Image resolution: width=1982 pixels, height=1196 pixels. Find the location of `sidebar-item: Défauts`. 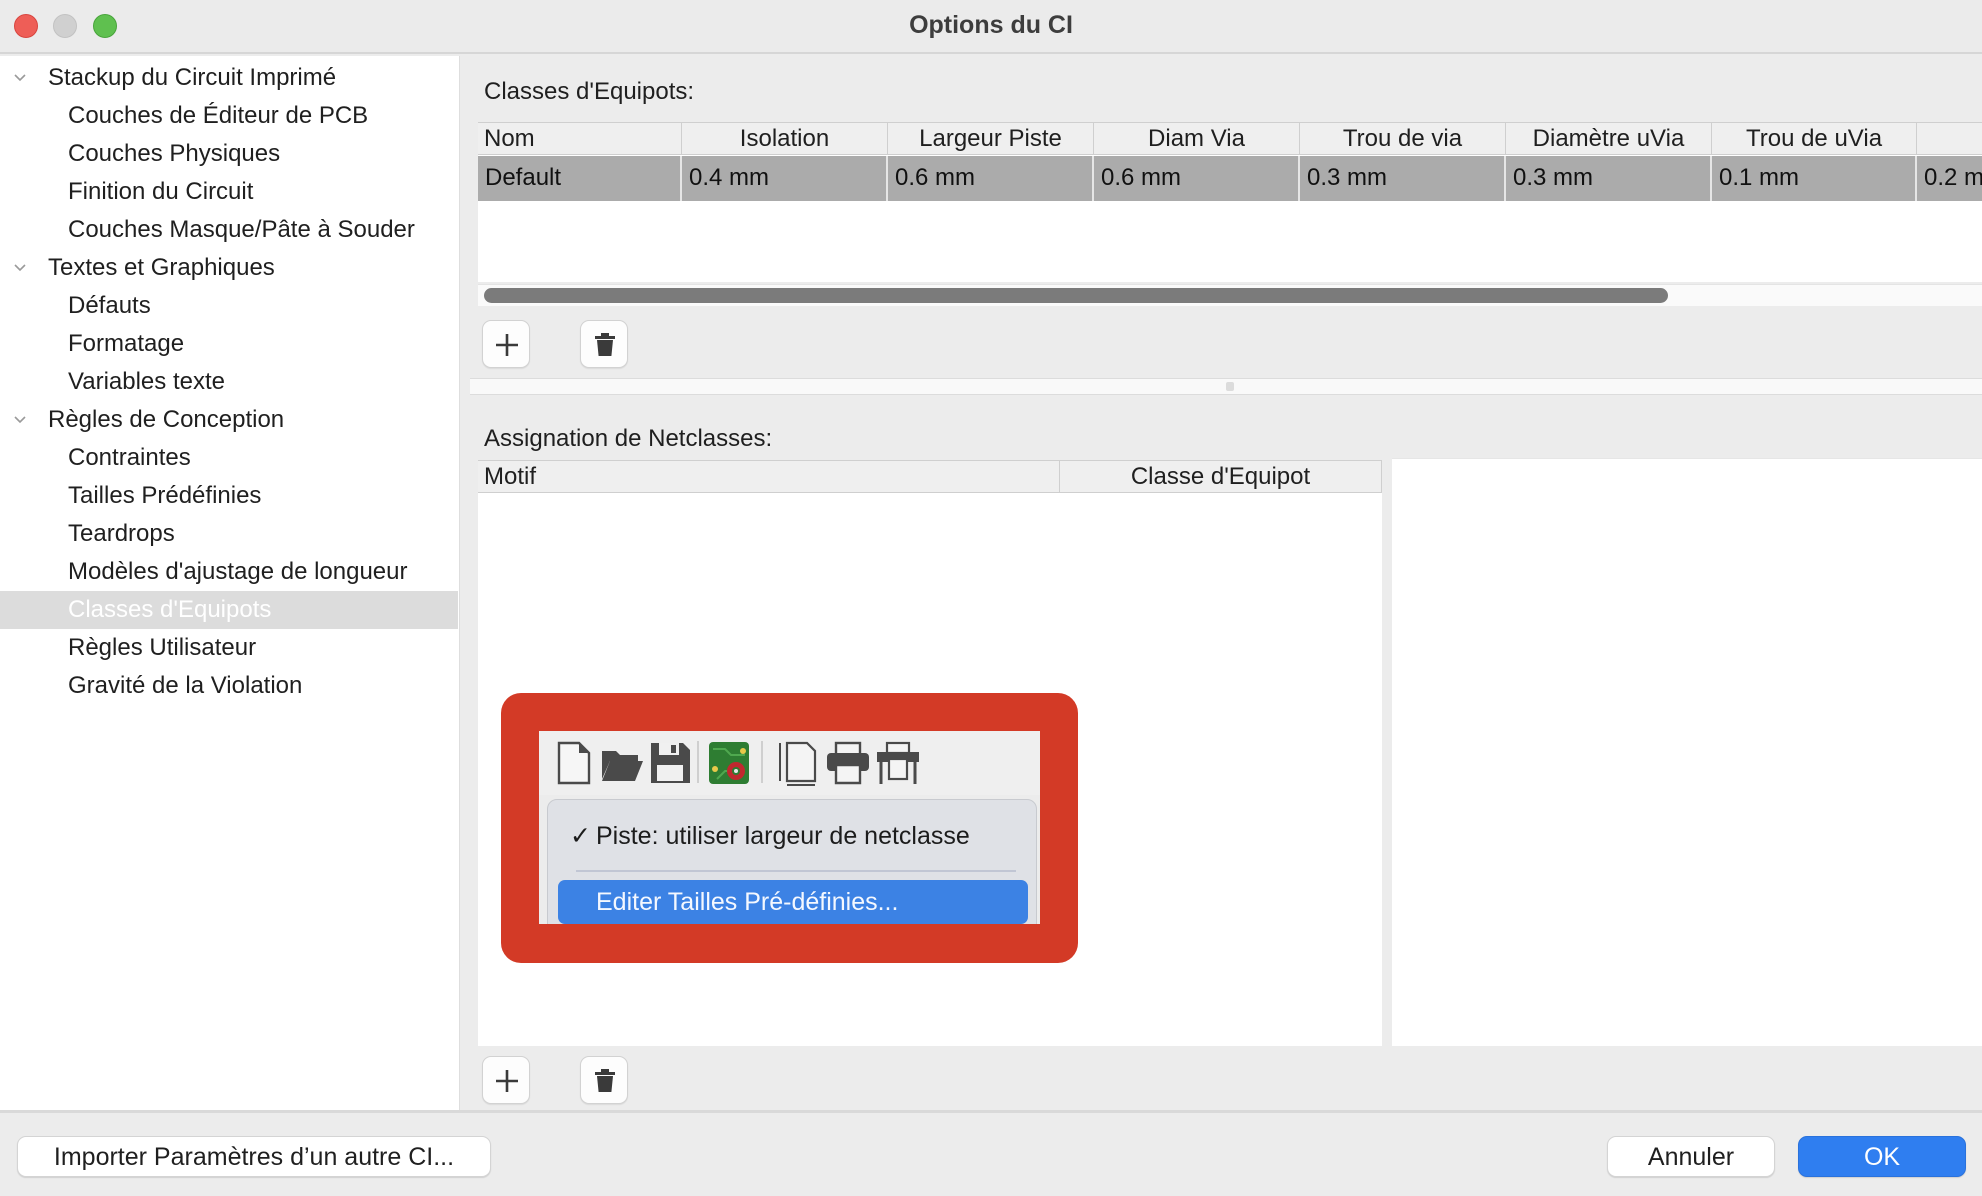

sidebar-item: Défauts is located at coordinates (229, 306).